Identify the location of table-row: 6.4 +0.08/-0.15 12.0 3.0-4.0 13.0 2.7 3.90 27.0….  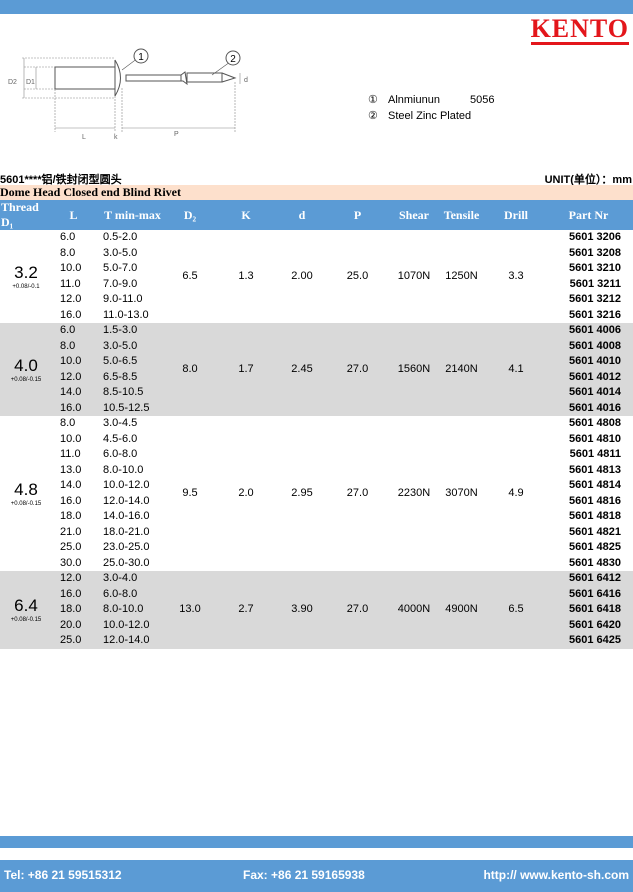
(316, 610).